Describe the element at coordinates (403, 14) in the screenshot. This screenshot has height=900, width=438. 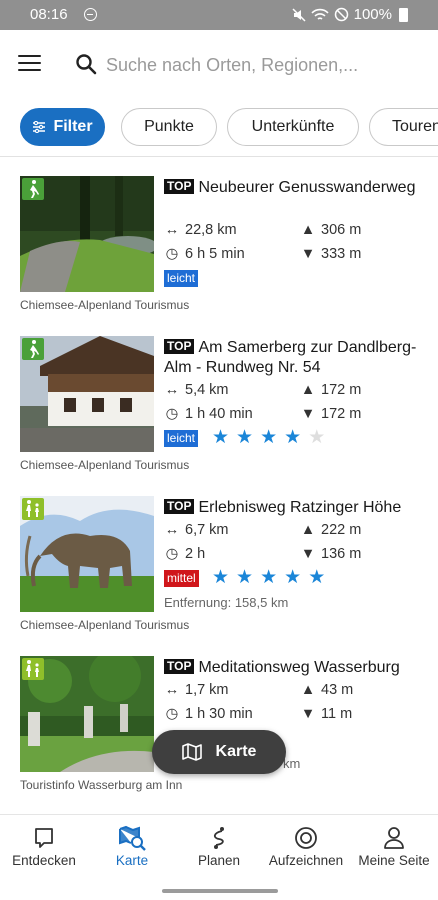
I see `battery-icon` at that location.